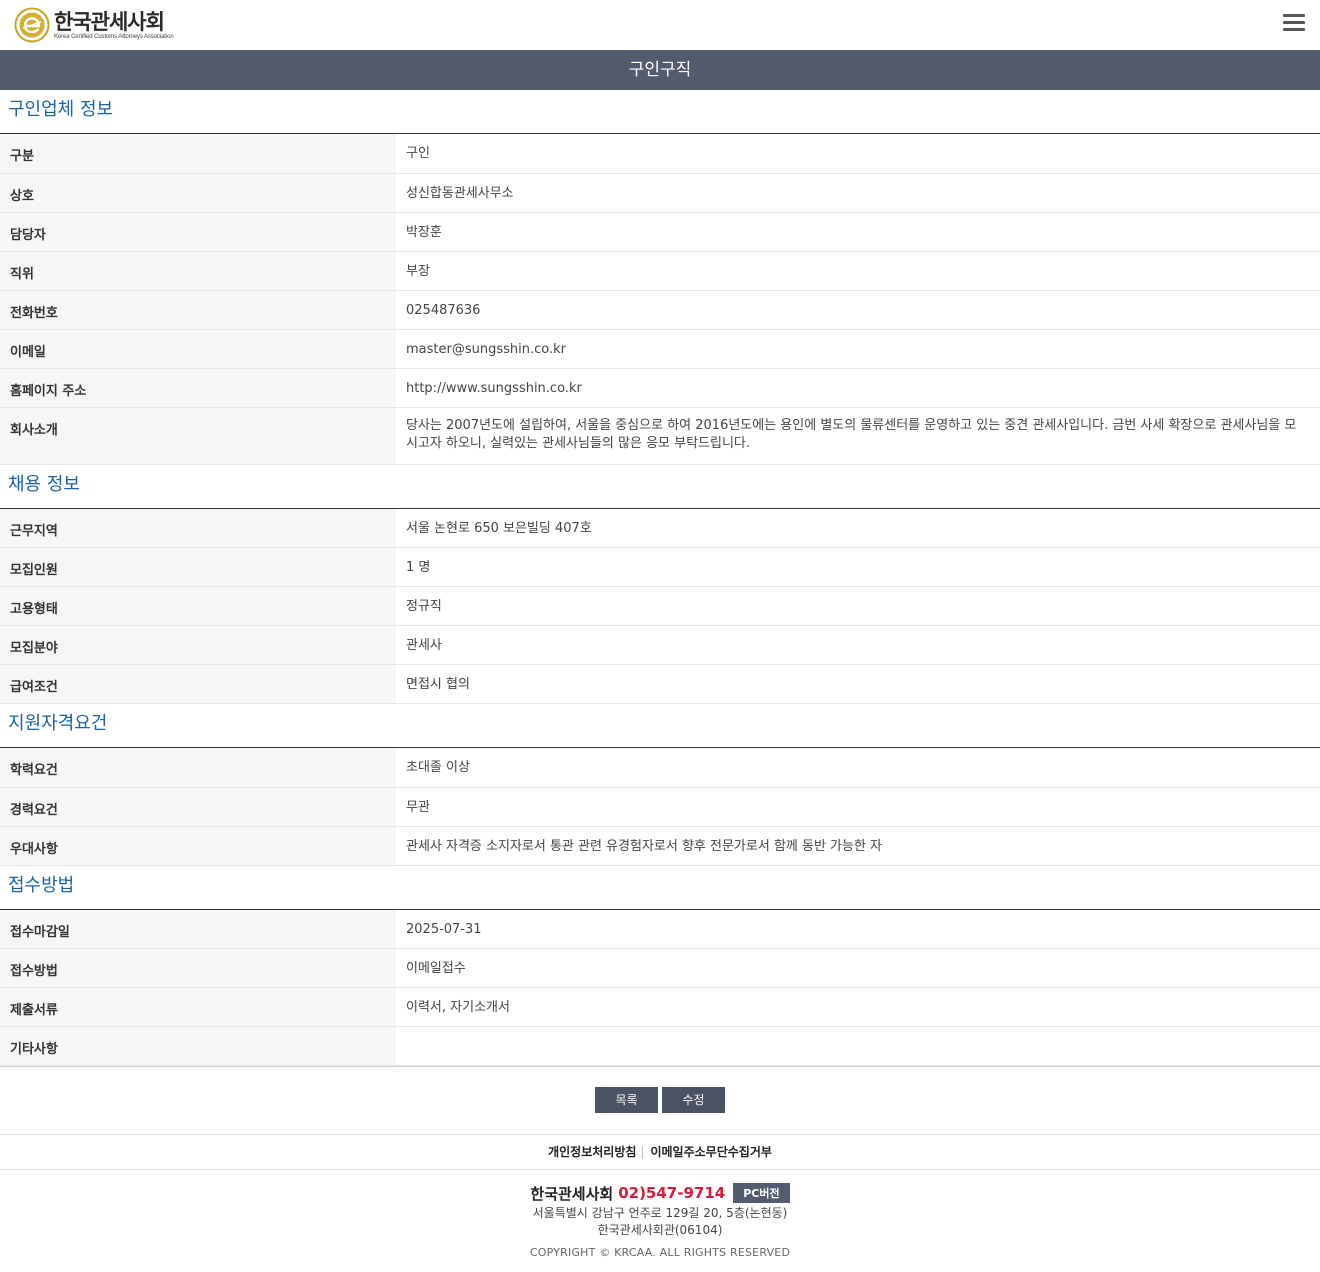  What do you see at coordinates (198, 768) in the screenshot?
I see `row-label: 학력요건` at bounding box center [198, 768].